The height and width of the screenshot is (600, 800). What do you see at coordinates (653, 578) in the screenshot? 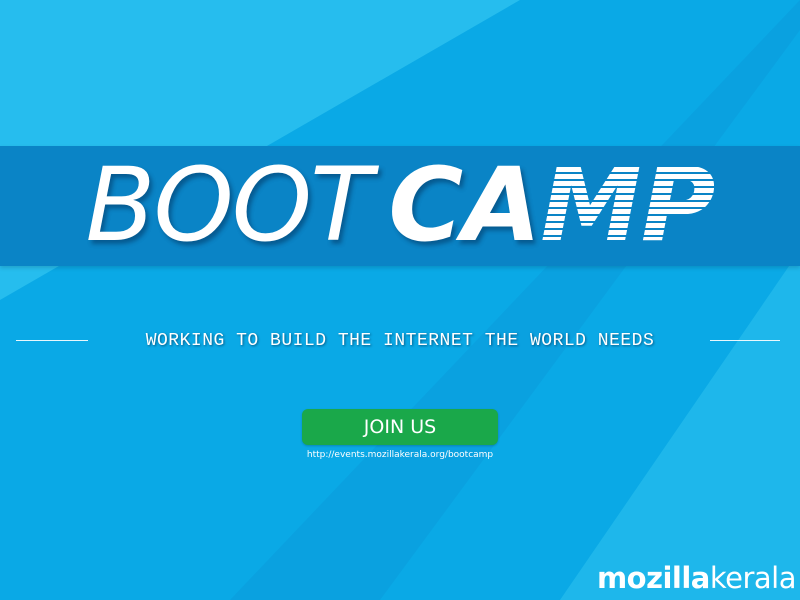
I see `logo-text-mozilla: mozilla` at bounding box center [653, 578].